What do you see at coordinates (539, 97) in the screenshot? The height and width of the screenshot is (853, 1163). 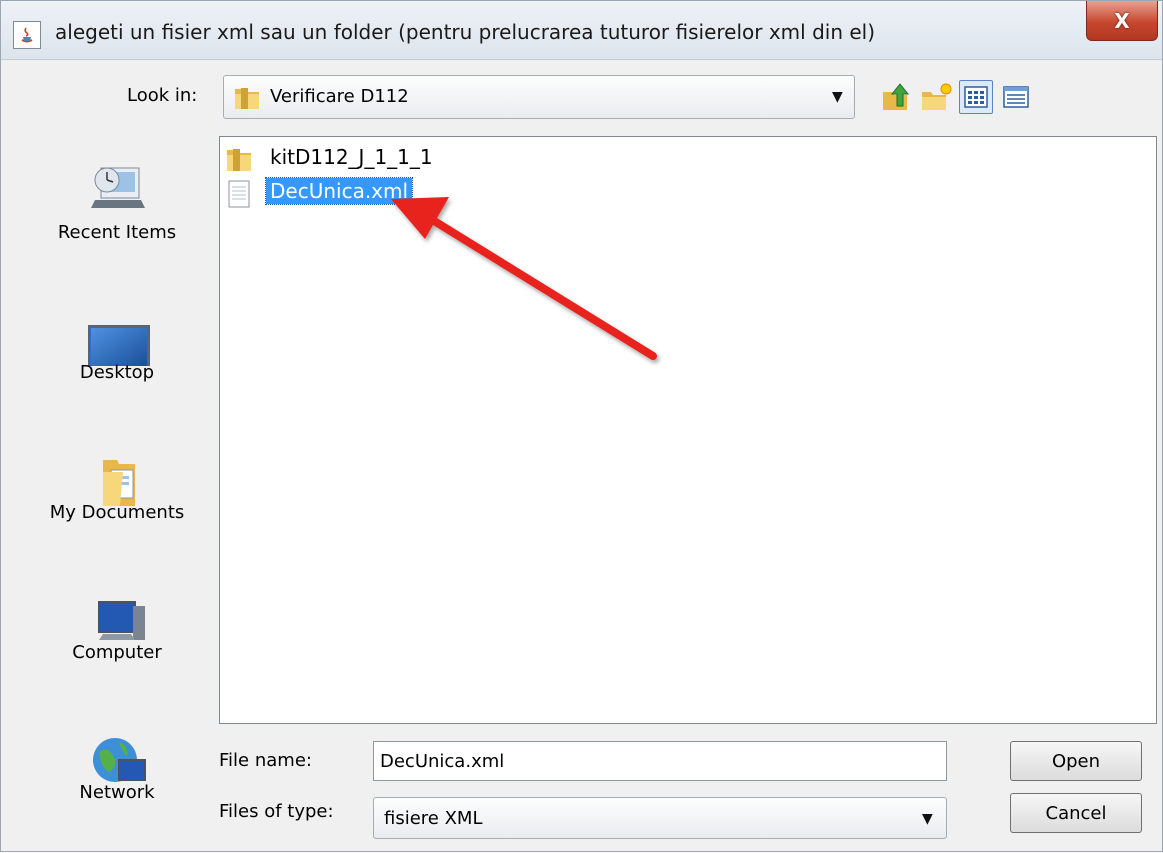 I see `look-in-combo: Verificare D112 ▼` at bounding box center [539, 97].